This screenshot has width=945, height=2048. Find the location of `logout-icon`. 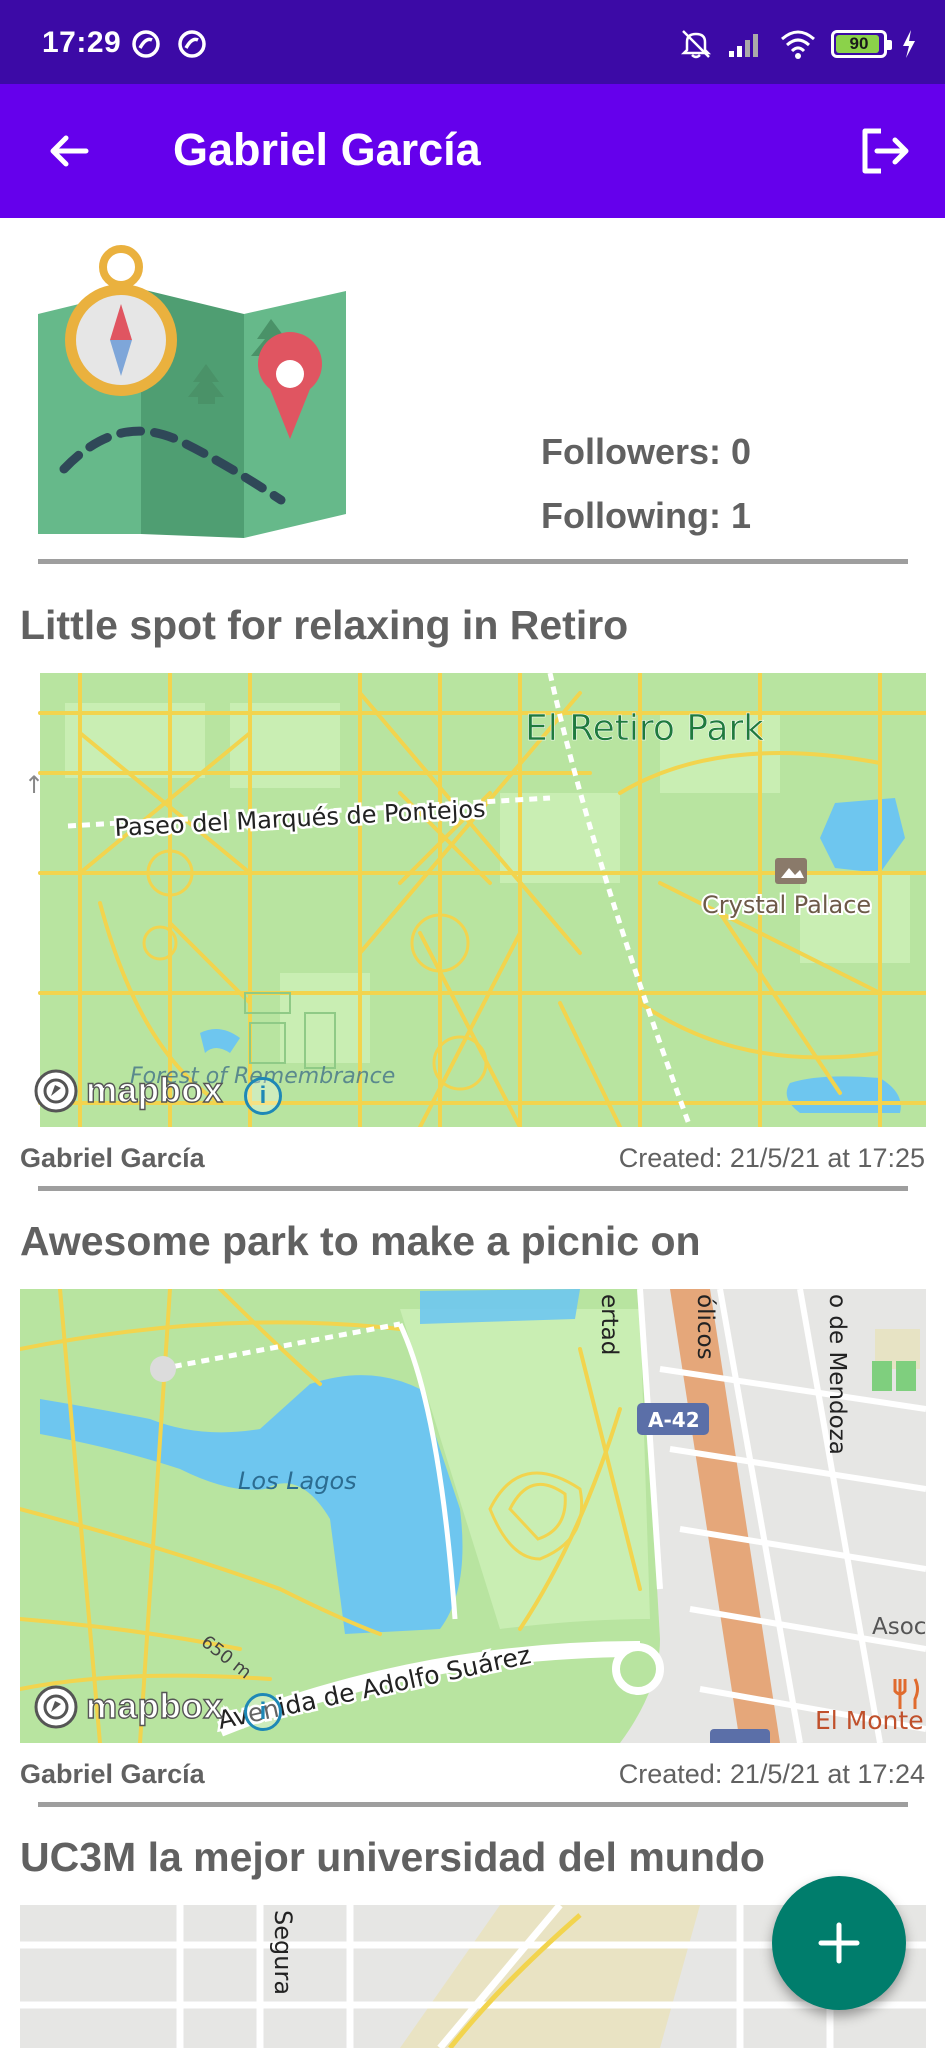

logout-icon is located at coordinates (885, 151).